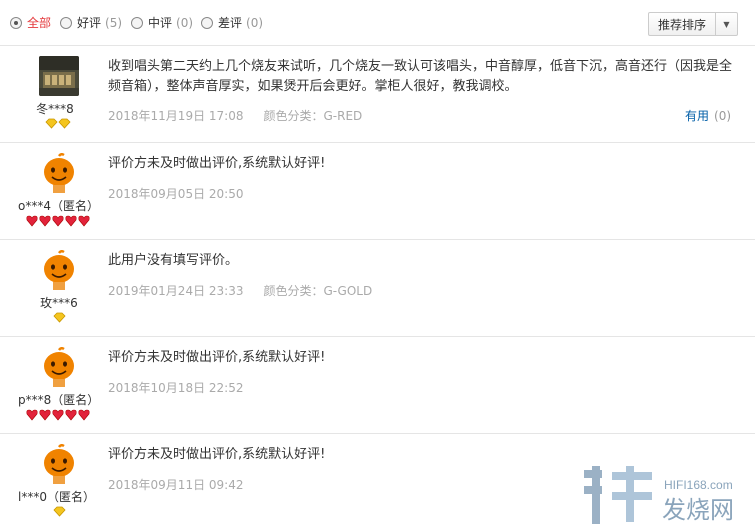 Image resolution: width=755 pixels, height=532 pixels. What do you see at coordinates (59, 303) in the screenshot?
I see `review-username: 玫***6` at bounding box center [59, 303].